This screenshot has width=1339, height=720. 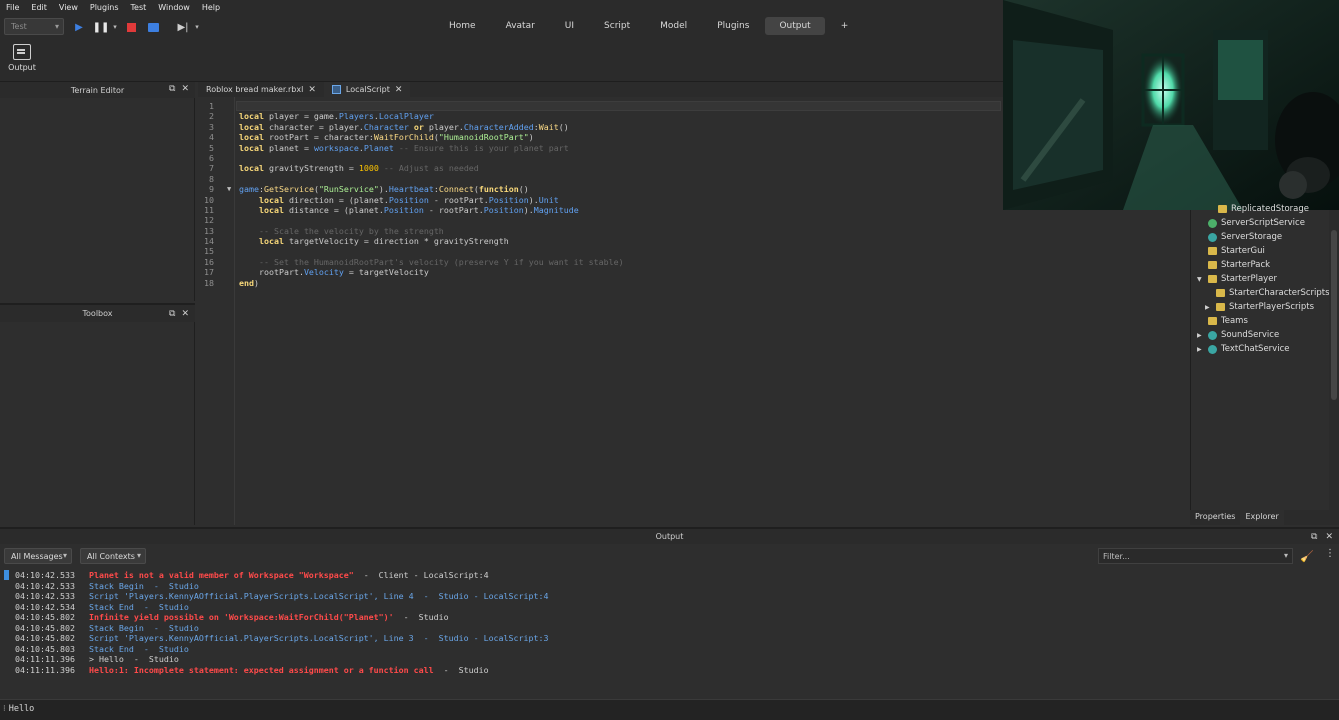 What do you see at coordinates (569, 26) in the screenshot?
I see `tab-ui: UI` at bounding box center [569, 26].